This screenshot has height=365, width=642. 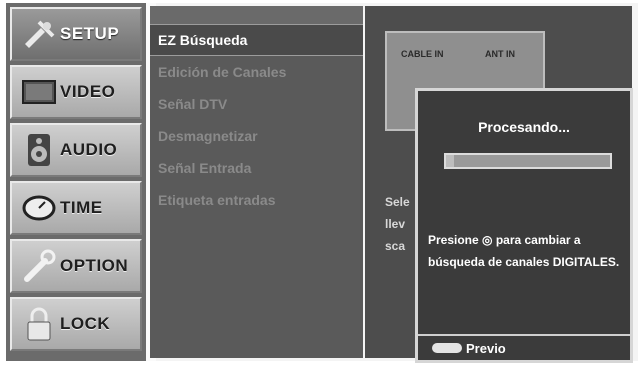 I want to click on menu-header, so click(x=256, y=15).